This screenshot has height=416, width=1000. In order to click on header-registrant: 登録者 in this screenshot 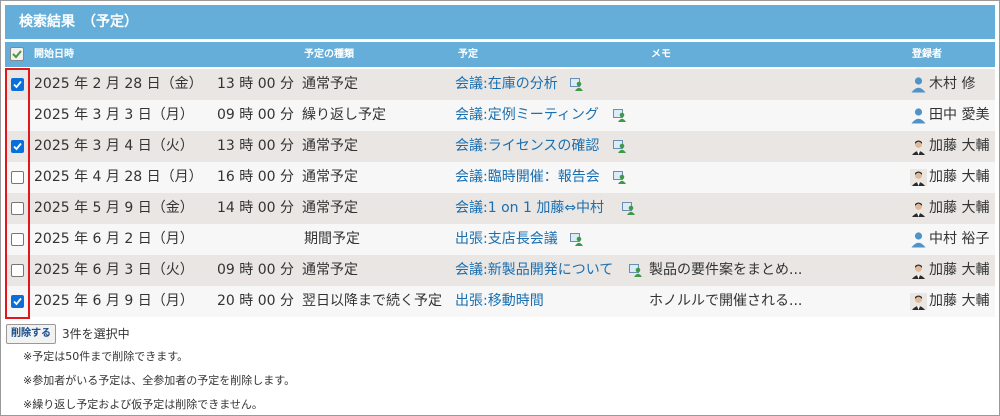, I will do `click(927, 54)`.